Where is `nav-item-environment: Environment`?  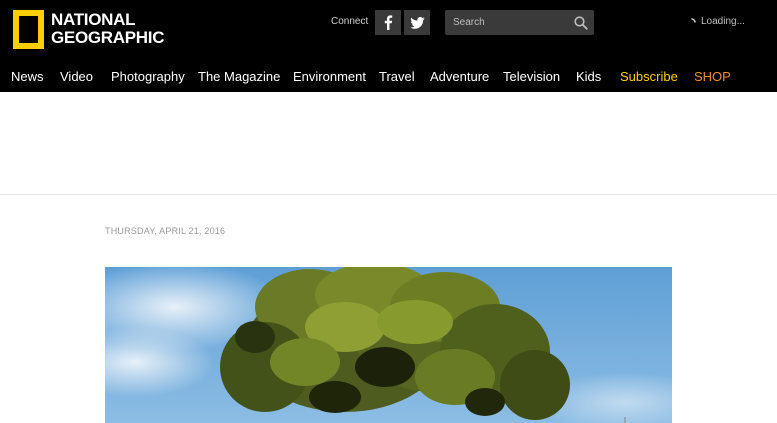
nav-item-environment: Environment is located at coordinates (329, 77).